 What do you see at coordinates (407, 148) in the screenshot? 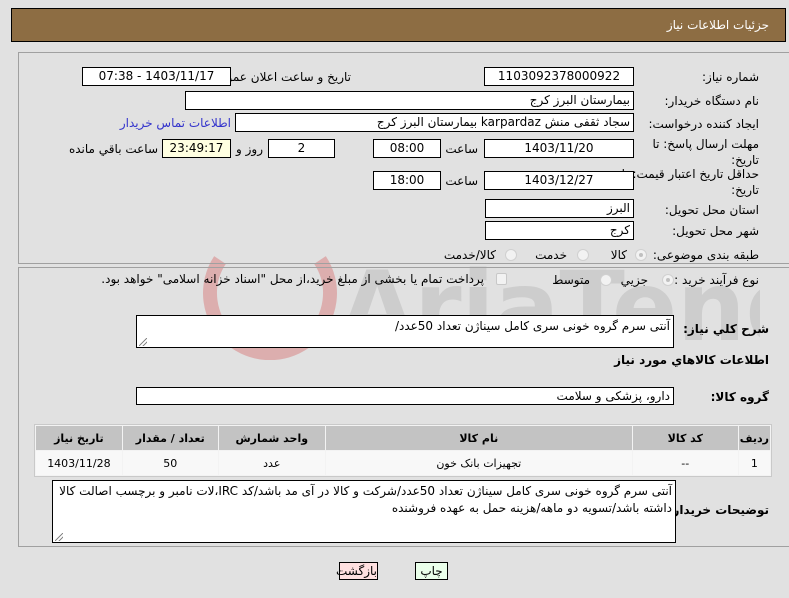
I see `response-deadline-time: 08:00` at bounding box center [407, 148].